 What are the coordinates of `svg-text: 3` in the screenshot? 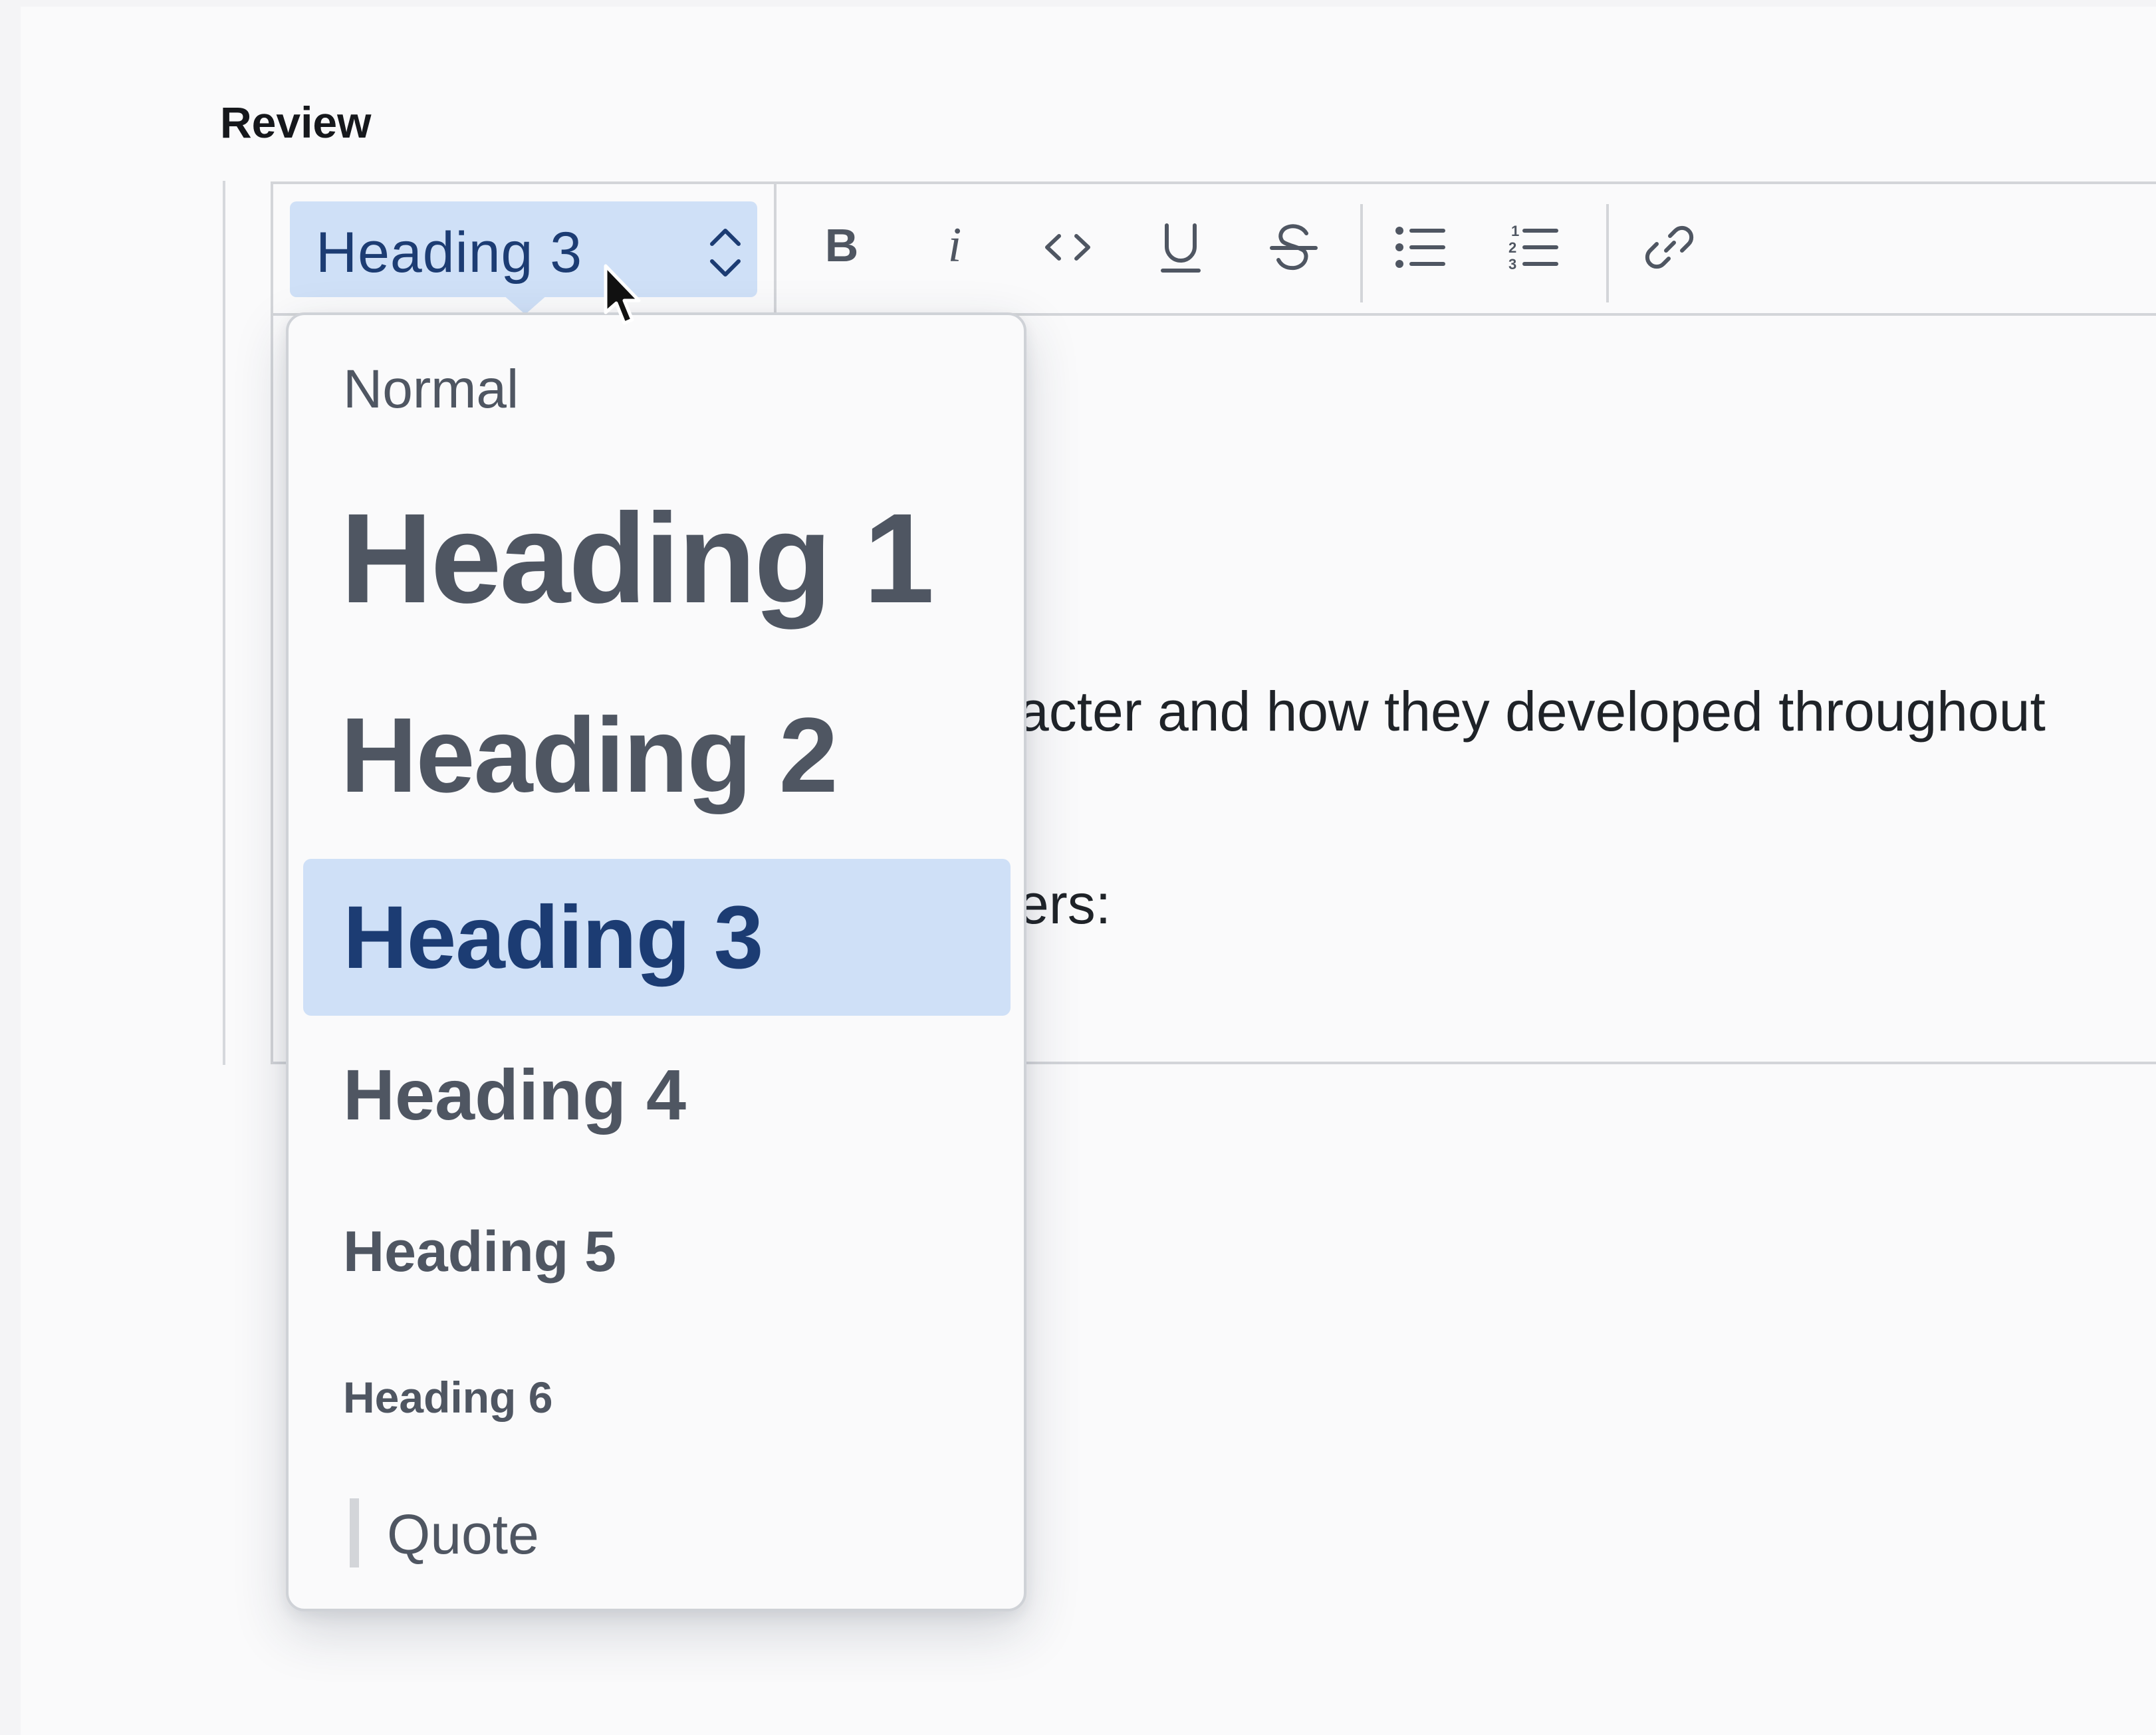 It's located at (1512, 264).